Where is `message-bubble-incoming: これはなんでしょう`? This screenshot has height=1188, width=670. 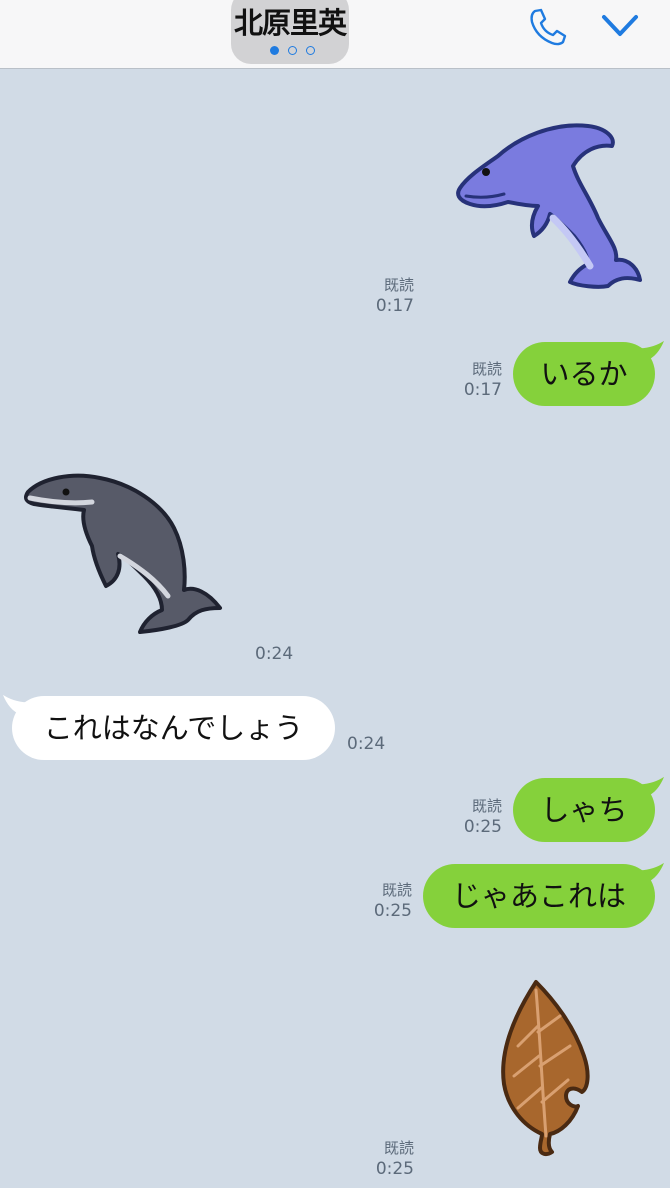
message-bubble-incoming: これはなんでしょう is located at coordinates (173, 728).